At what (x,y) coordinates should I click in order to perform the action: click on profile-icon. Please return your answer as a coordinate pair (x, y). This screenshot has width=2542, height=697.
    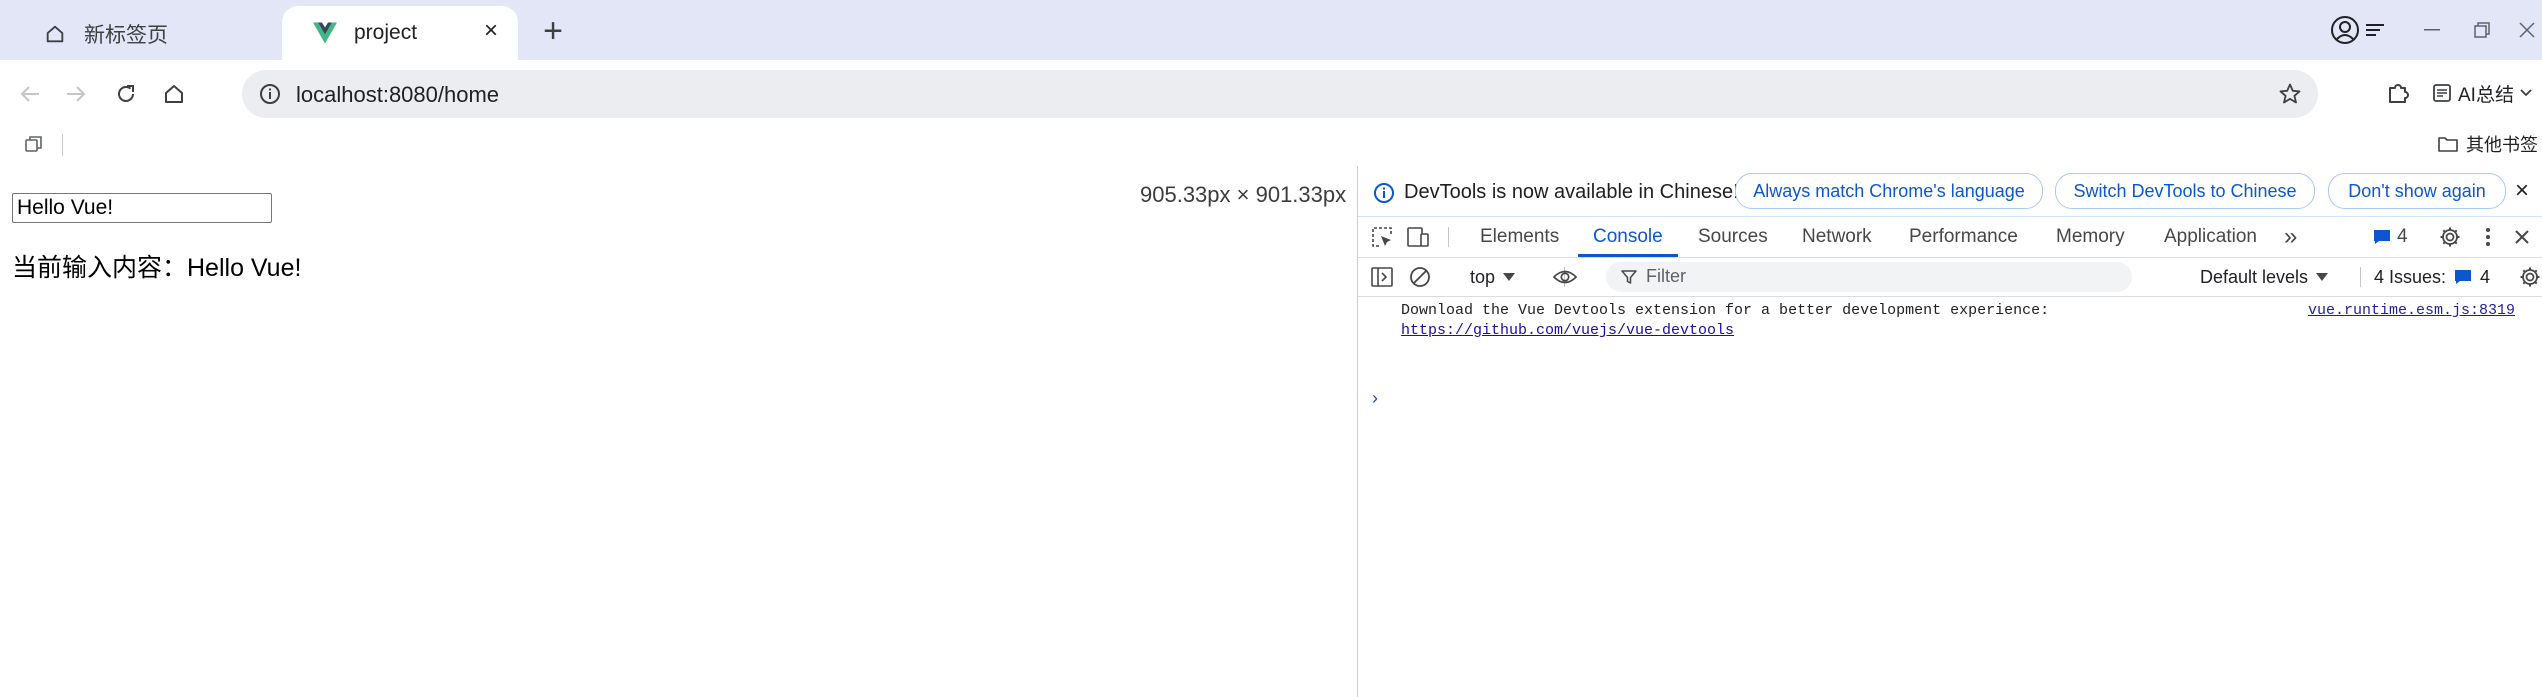
    Looking at the image, I should click on (2345, 30).